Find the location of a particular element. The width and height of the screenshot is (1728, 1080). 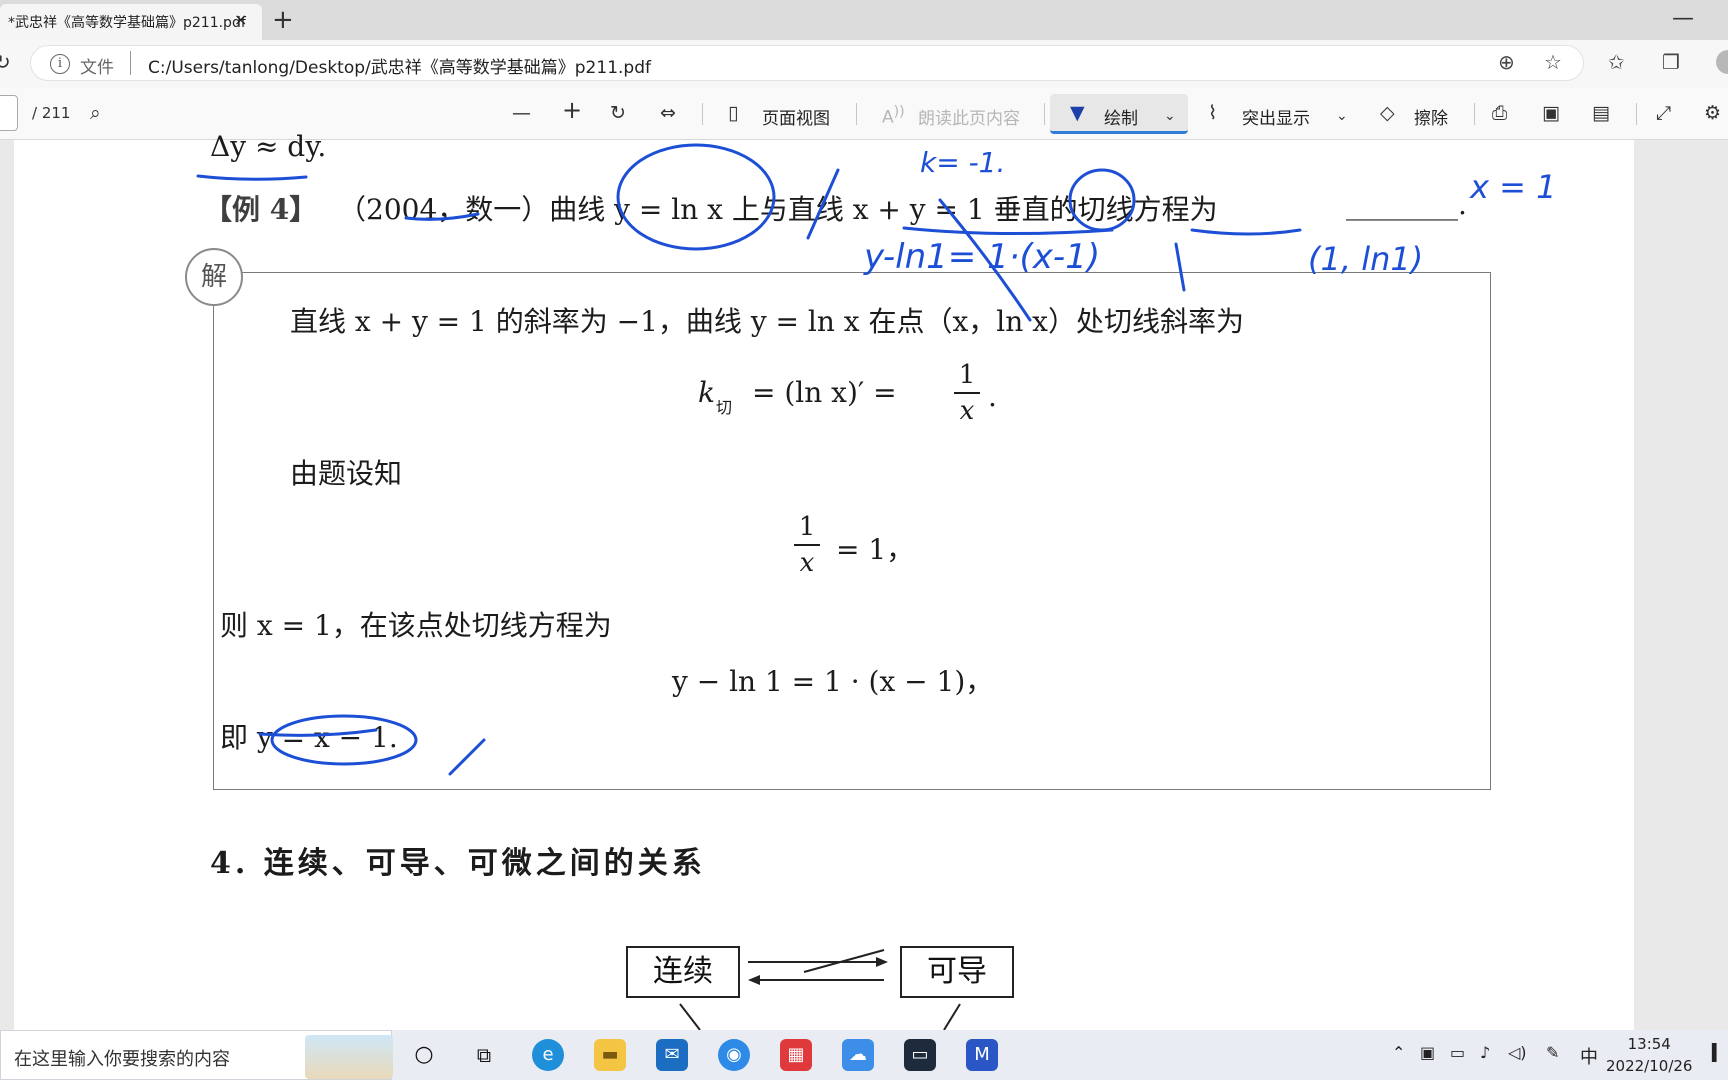

ink-x-note: x = 1 is located at coordinates (1512, 187).